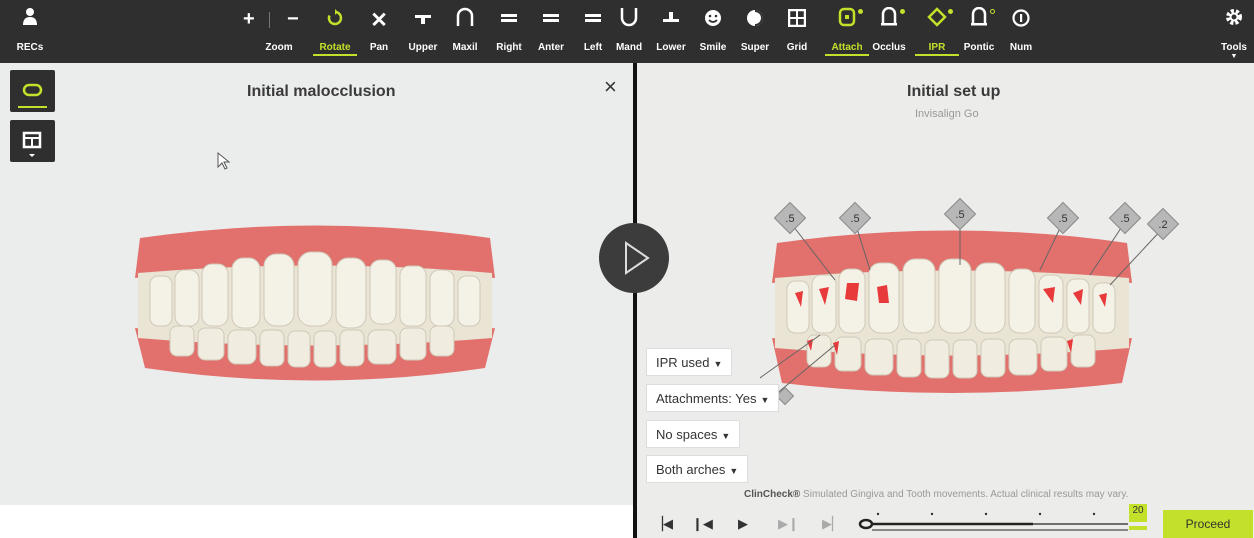  I want to click on disclaimer-brand: ClinCheck®, so click(772, 494).